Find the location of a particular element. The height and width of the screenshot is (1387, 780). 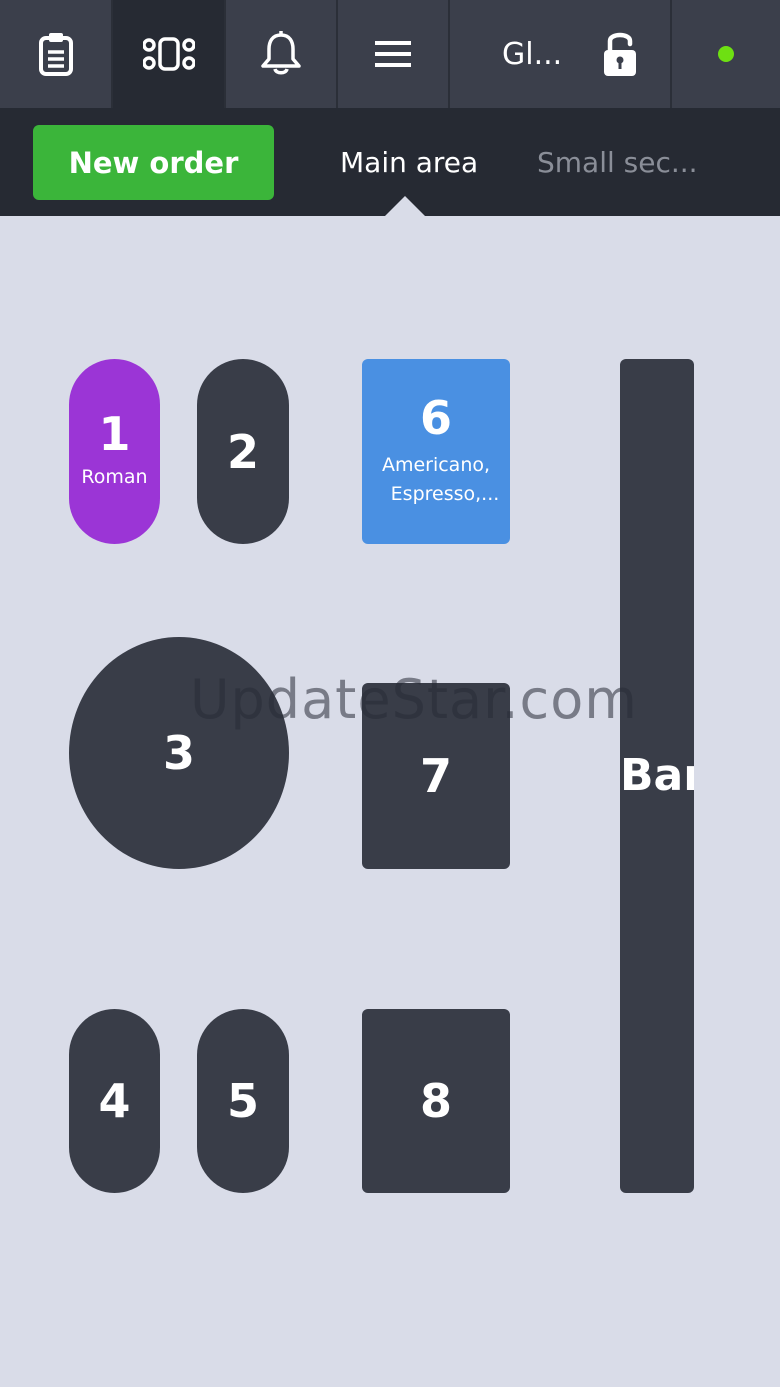

table-order-line: Americano, is located at coordinates (436, 465).